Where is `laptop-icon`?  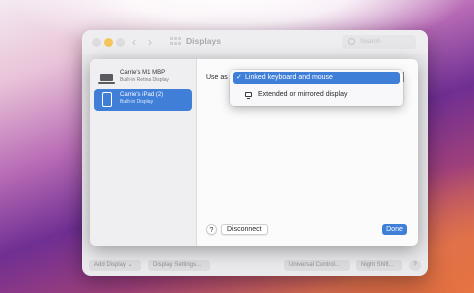 laptop-icon is located at coordinates (106, 79).